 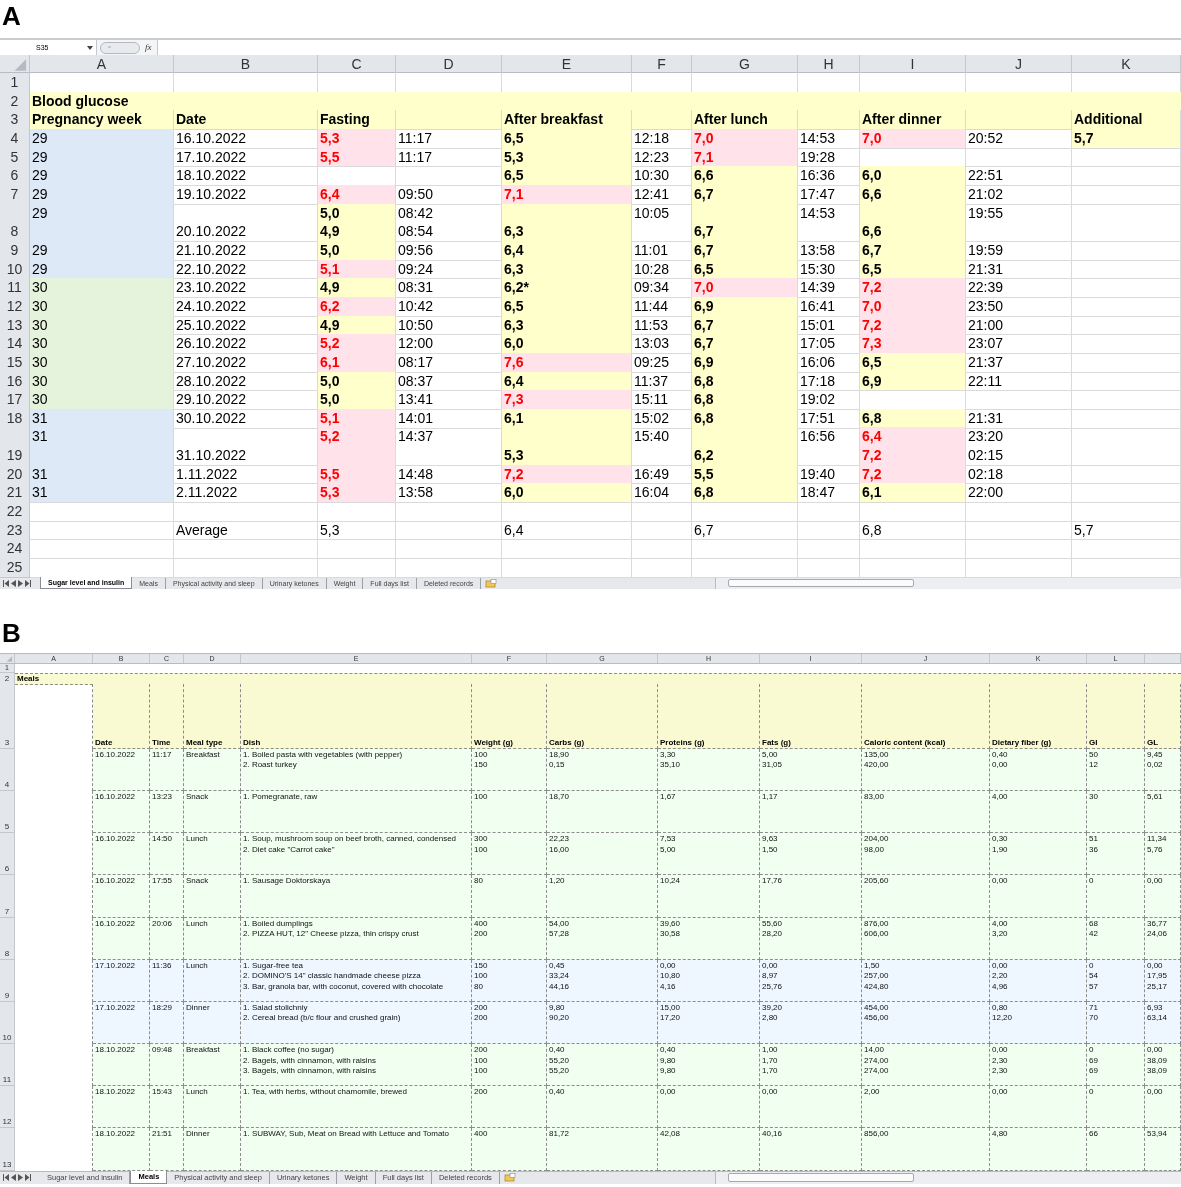 I want to click on table-cell: 09:48, so click(x=167, y=1065).